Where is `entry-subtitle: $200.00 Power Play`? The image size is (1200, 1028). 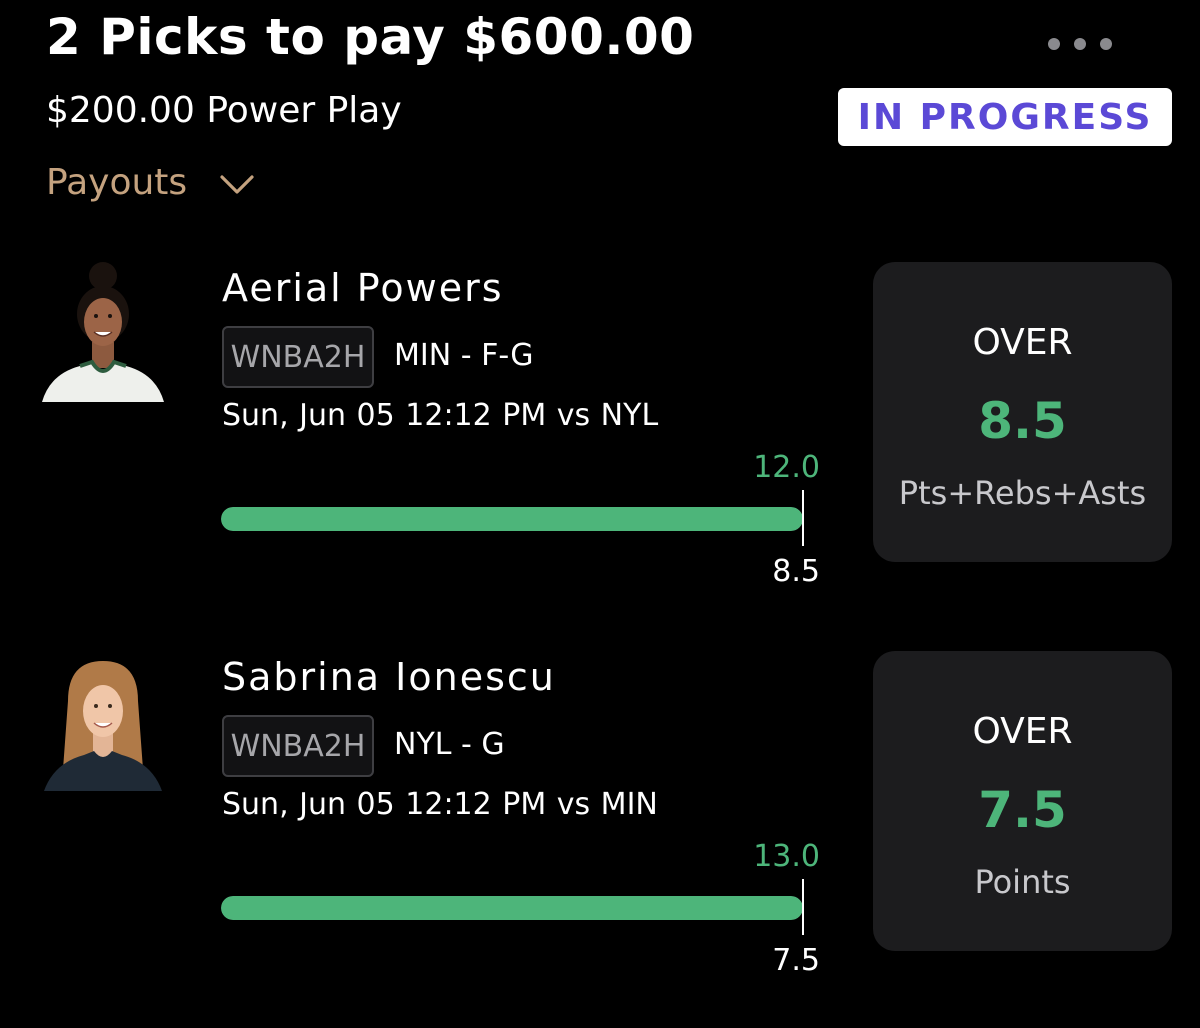 entry-subtitle: $200.00 Power Play is located at coordinates (224, 110).